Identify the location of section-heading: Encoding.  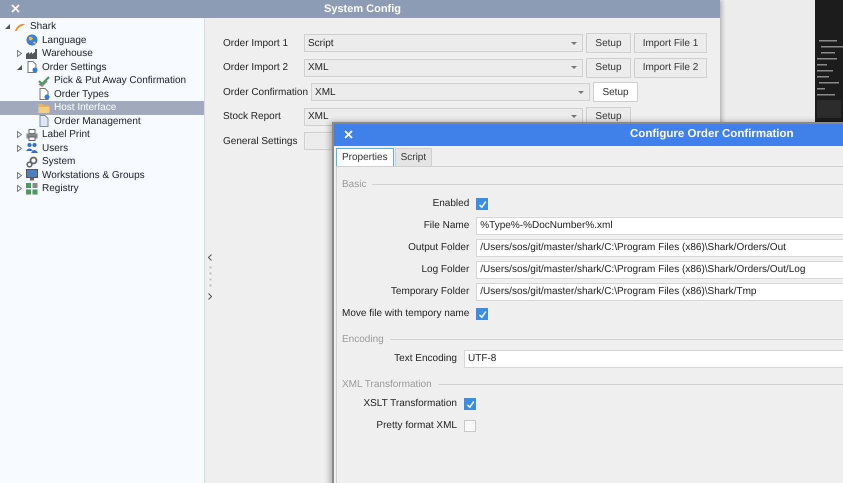
(363, 339).